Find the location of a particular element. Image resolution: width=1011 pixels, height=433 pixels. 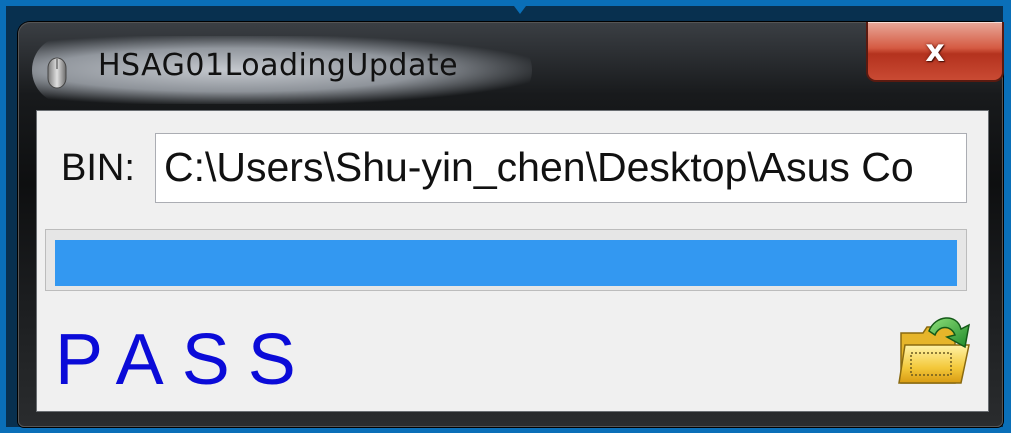

close-button: x is located at coordinates (935, 52).